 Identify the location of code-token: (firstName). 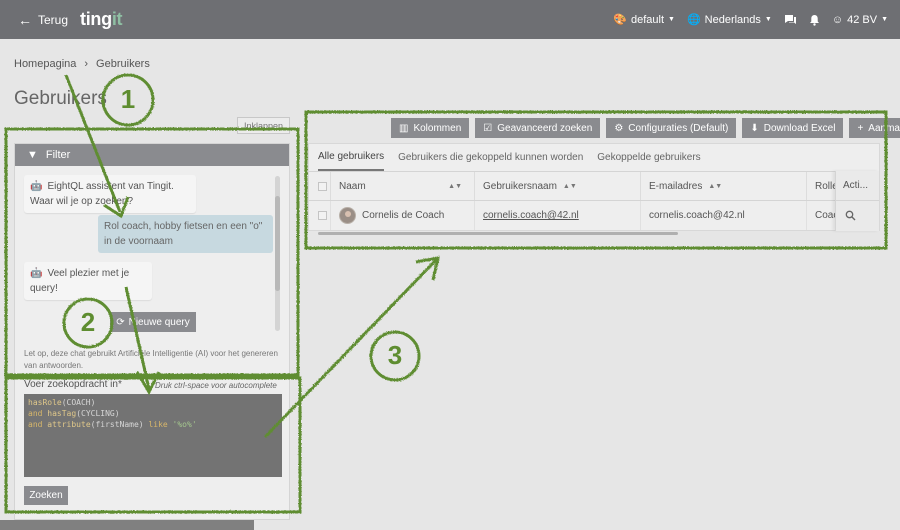
(117, 424).